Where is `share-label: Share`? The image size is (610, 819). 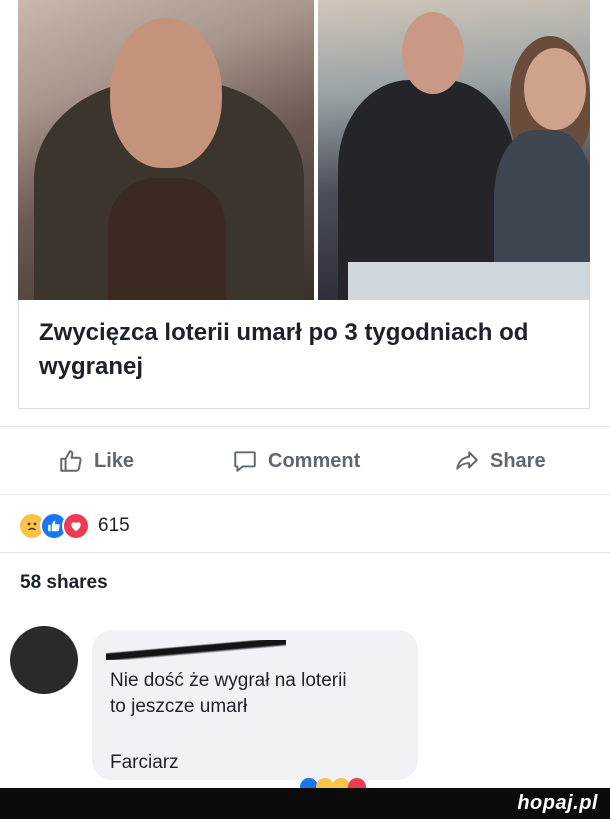 share-label: Share is located at coordinates (518, 460).